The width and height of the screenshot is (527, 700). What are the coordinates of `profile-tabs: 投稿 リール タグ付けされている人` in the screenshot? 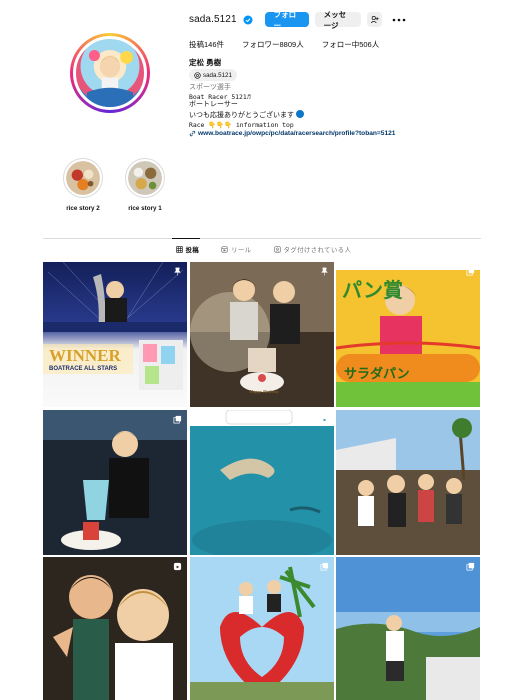 It's located at (263, 249).